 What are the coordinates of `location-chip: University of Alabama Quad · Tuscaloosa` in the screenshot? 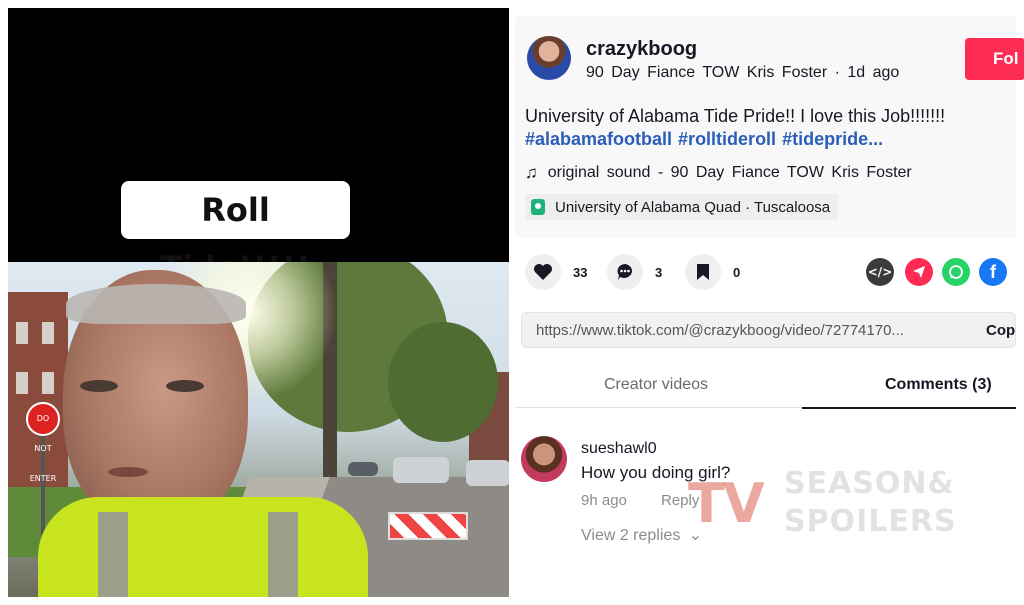 It's located at (682, 207).